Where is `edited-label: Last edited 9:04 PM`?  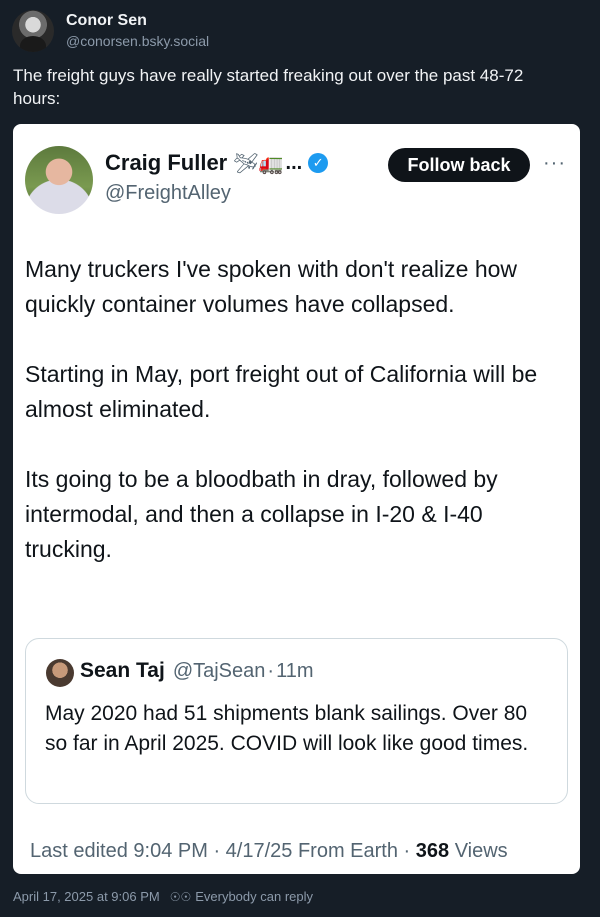 edited-label: Last edited 9:04 PM is located at coordinates (119, 851).